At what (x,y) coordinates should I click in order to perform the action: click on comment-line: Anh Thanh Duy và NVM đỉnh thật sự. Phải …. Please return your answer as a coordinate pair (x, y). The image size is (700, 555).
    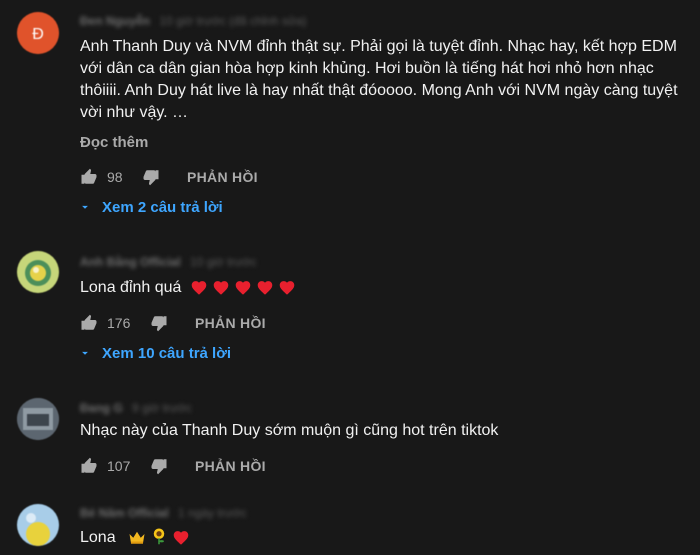
    Looking at the image, I should click on (378, 46).